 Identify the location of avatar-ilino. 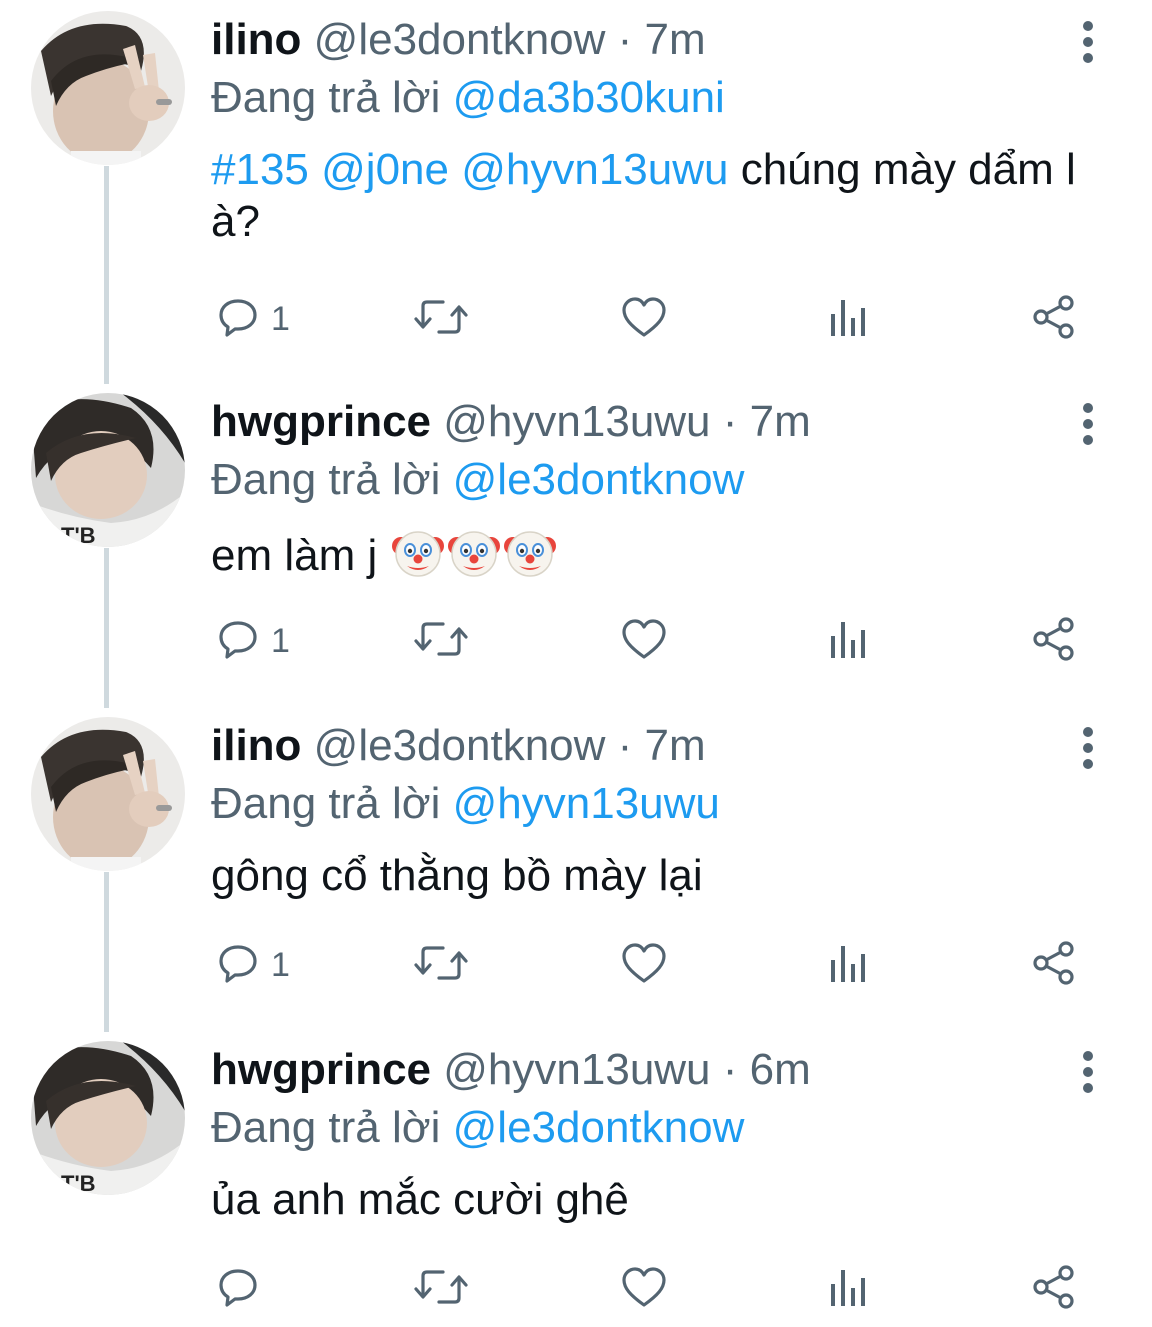
(108, 88).